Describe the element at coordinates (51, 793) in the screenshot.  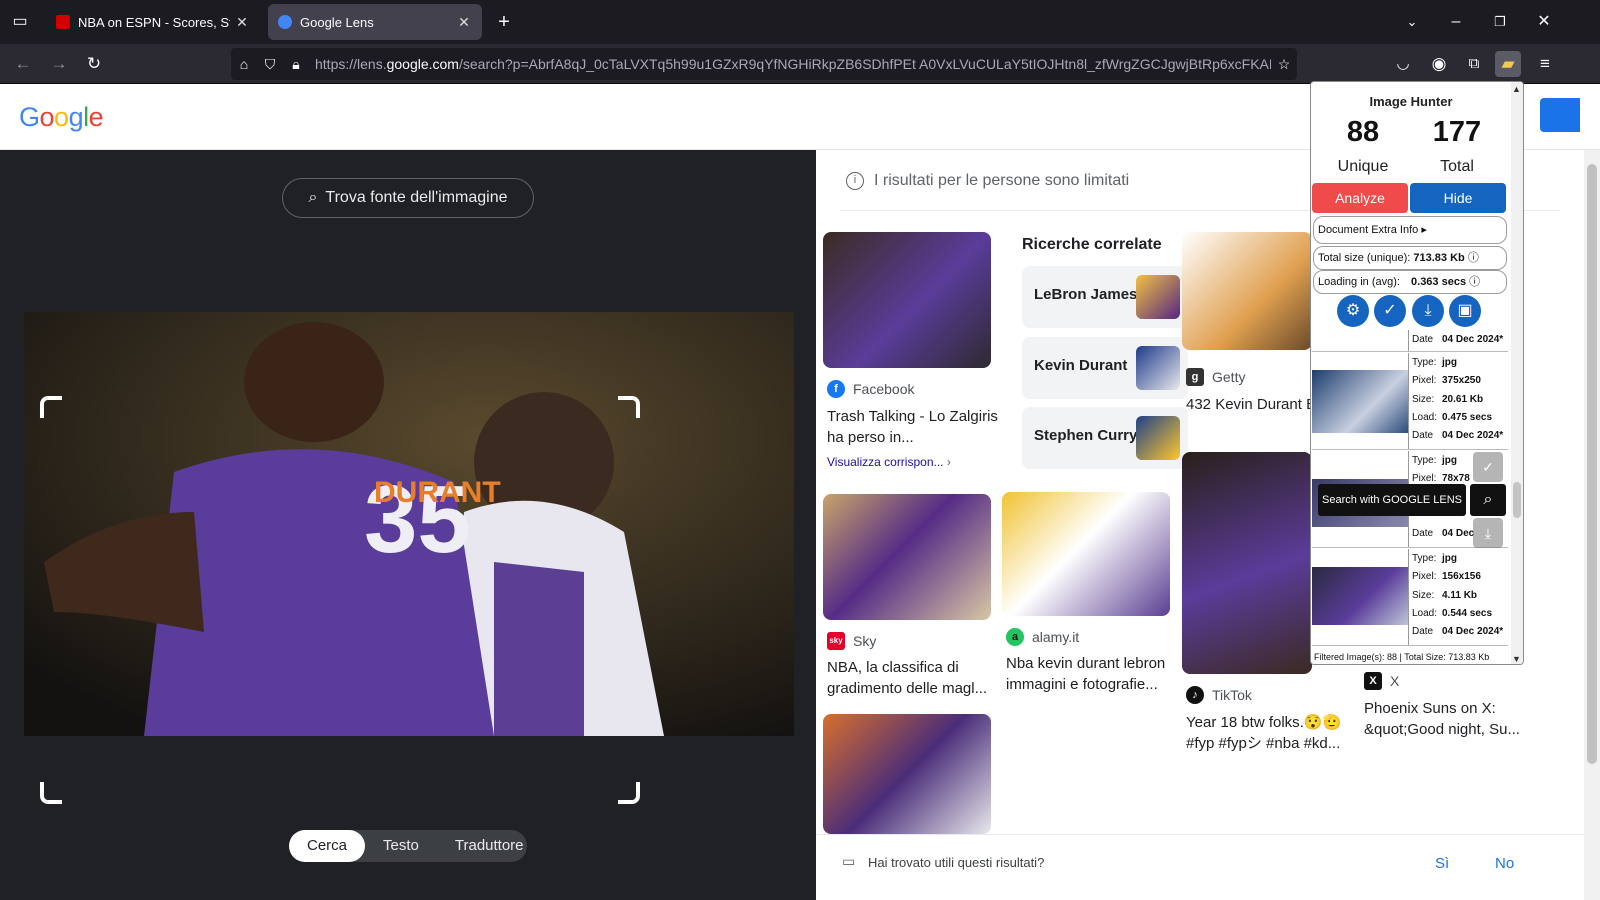
I see `crop-handle-bottom-left` at that location.